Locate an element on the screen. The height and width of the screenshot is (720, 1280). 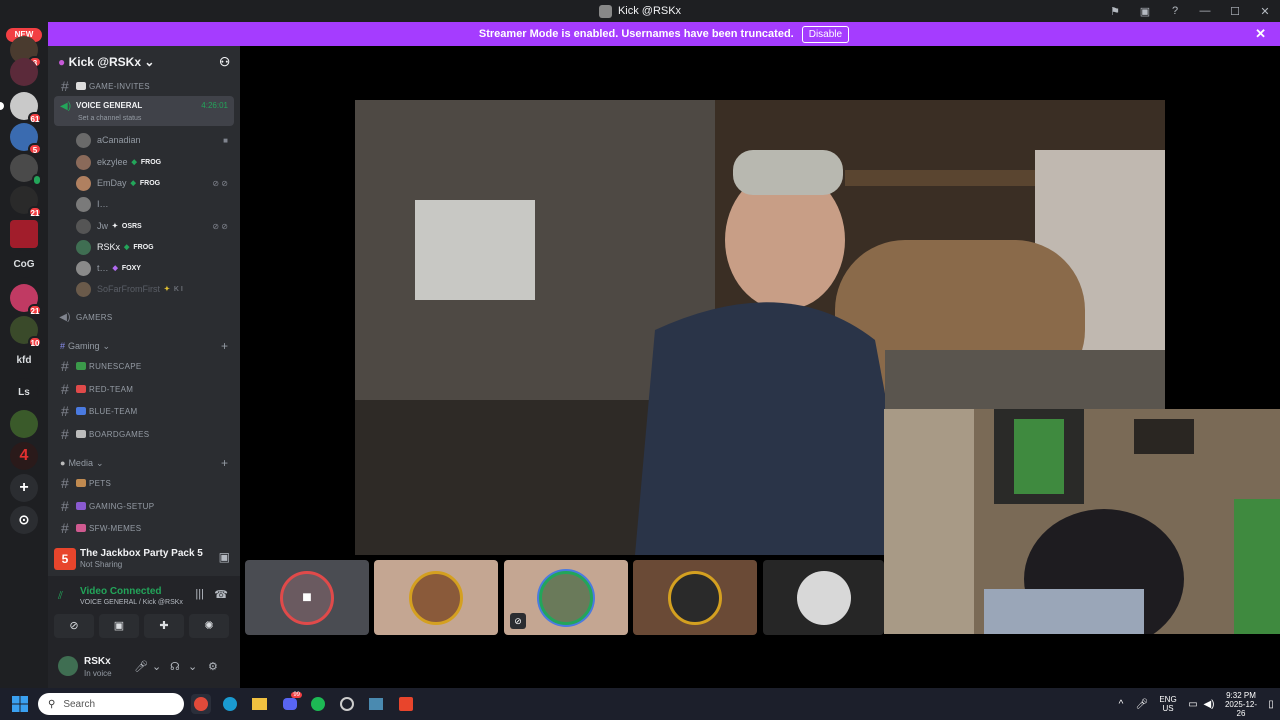
windows-start-icon is located at coordinates (20, 704).